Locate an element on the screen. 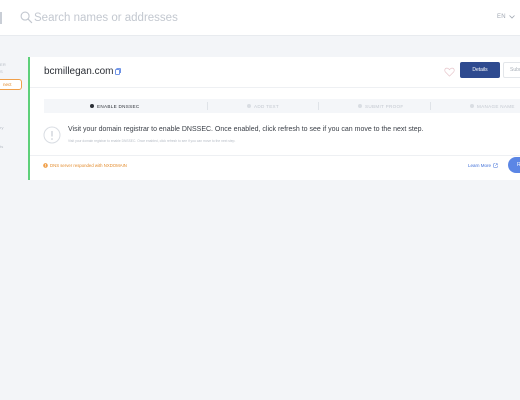 Image resolution: width=520 pixels, height=400 pixels. learn-more-link: Learn More is located at coordinates (483, 165).